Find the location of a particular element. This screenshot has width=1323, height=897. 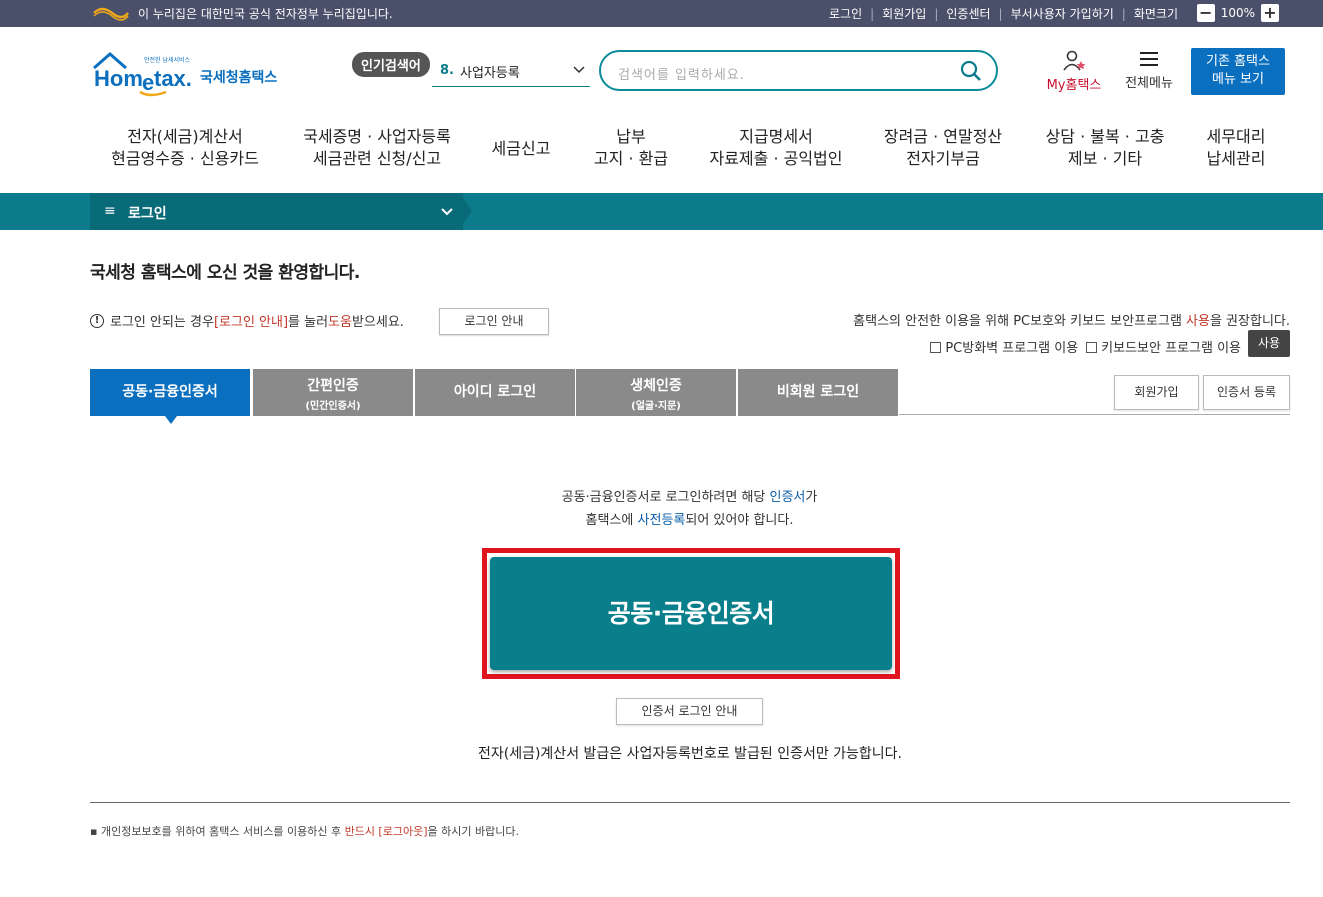

nav-item-label: 장려금 · 연말정산 is located at coordinates (943, 136).